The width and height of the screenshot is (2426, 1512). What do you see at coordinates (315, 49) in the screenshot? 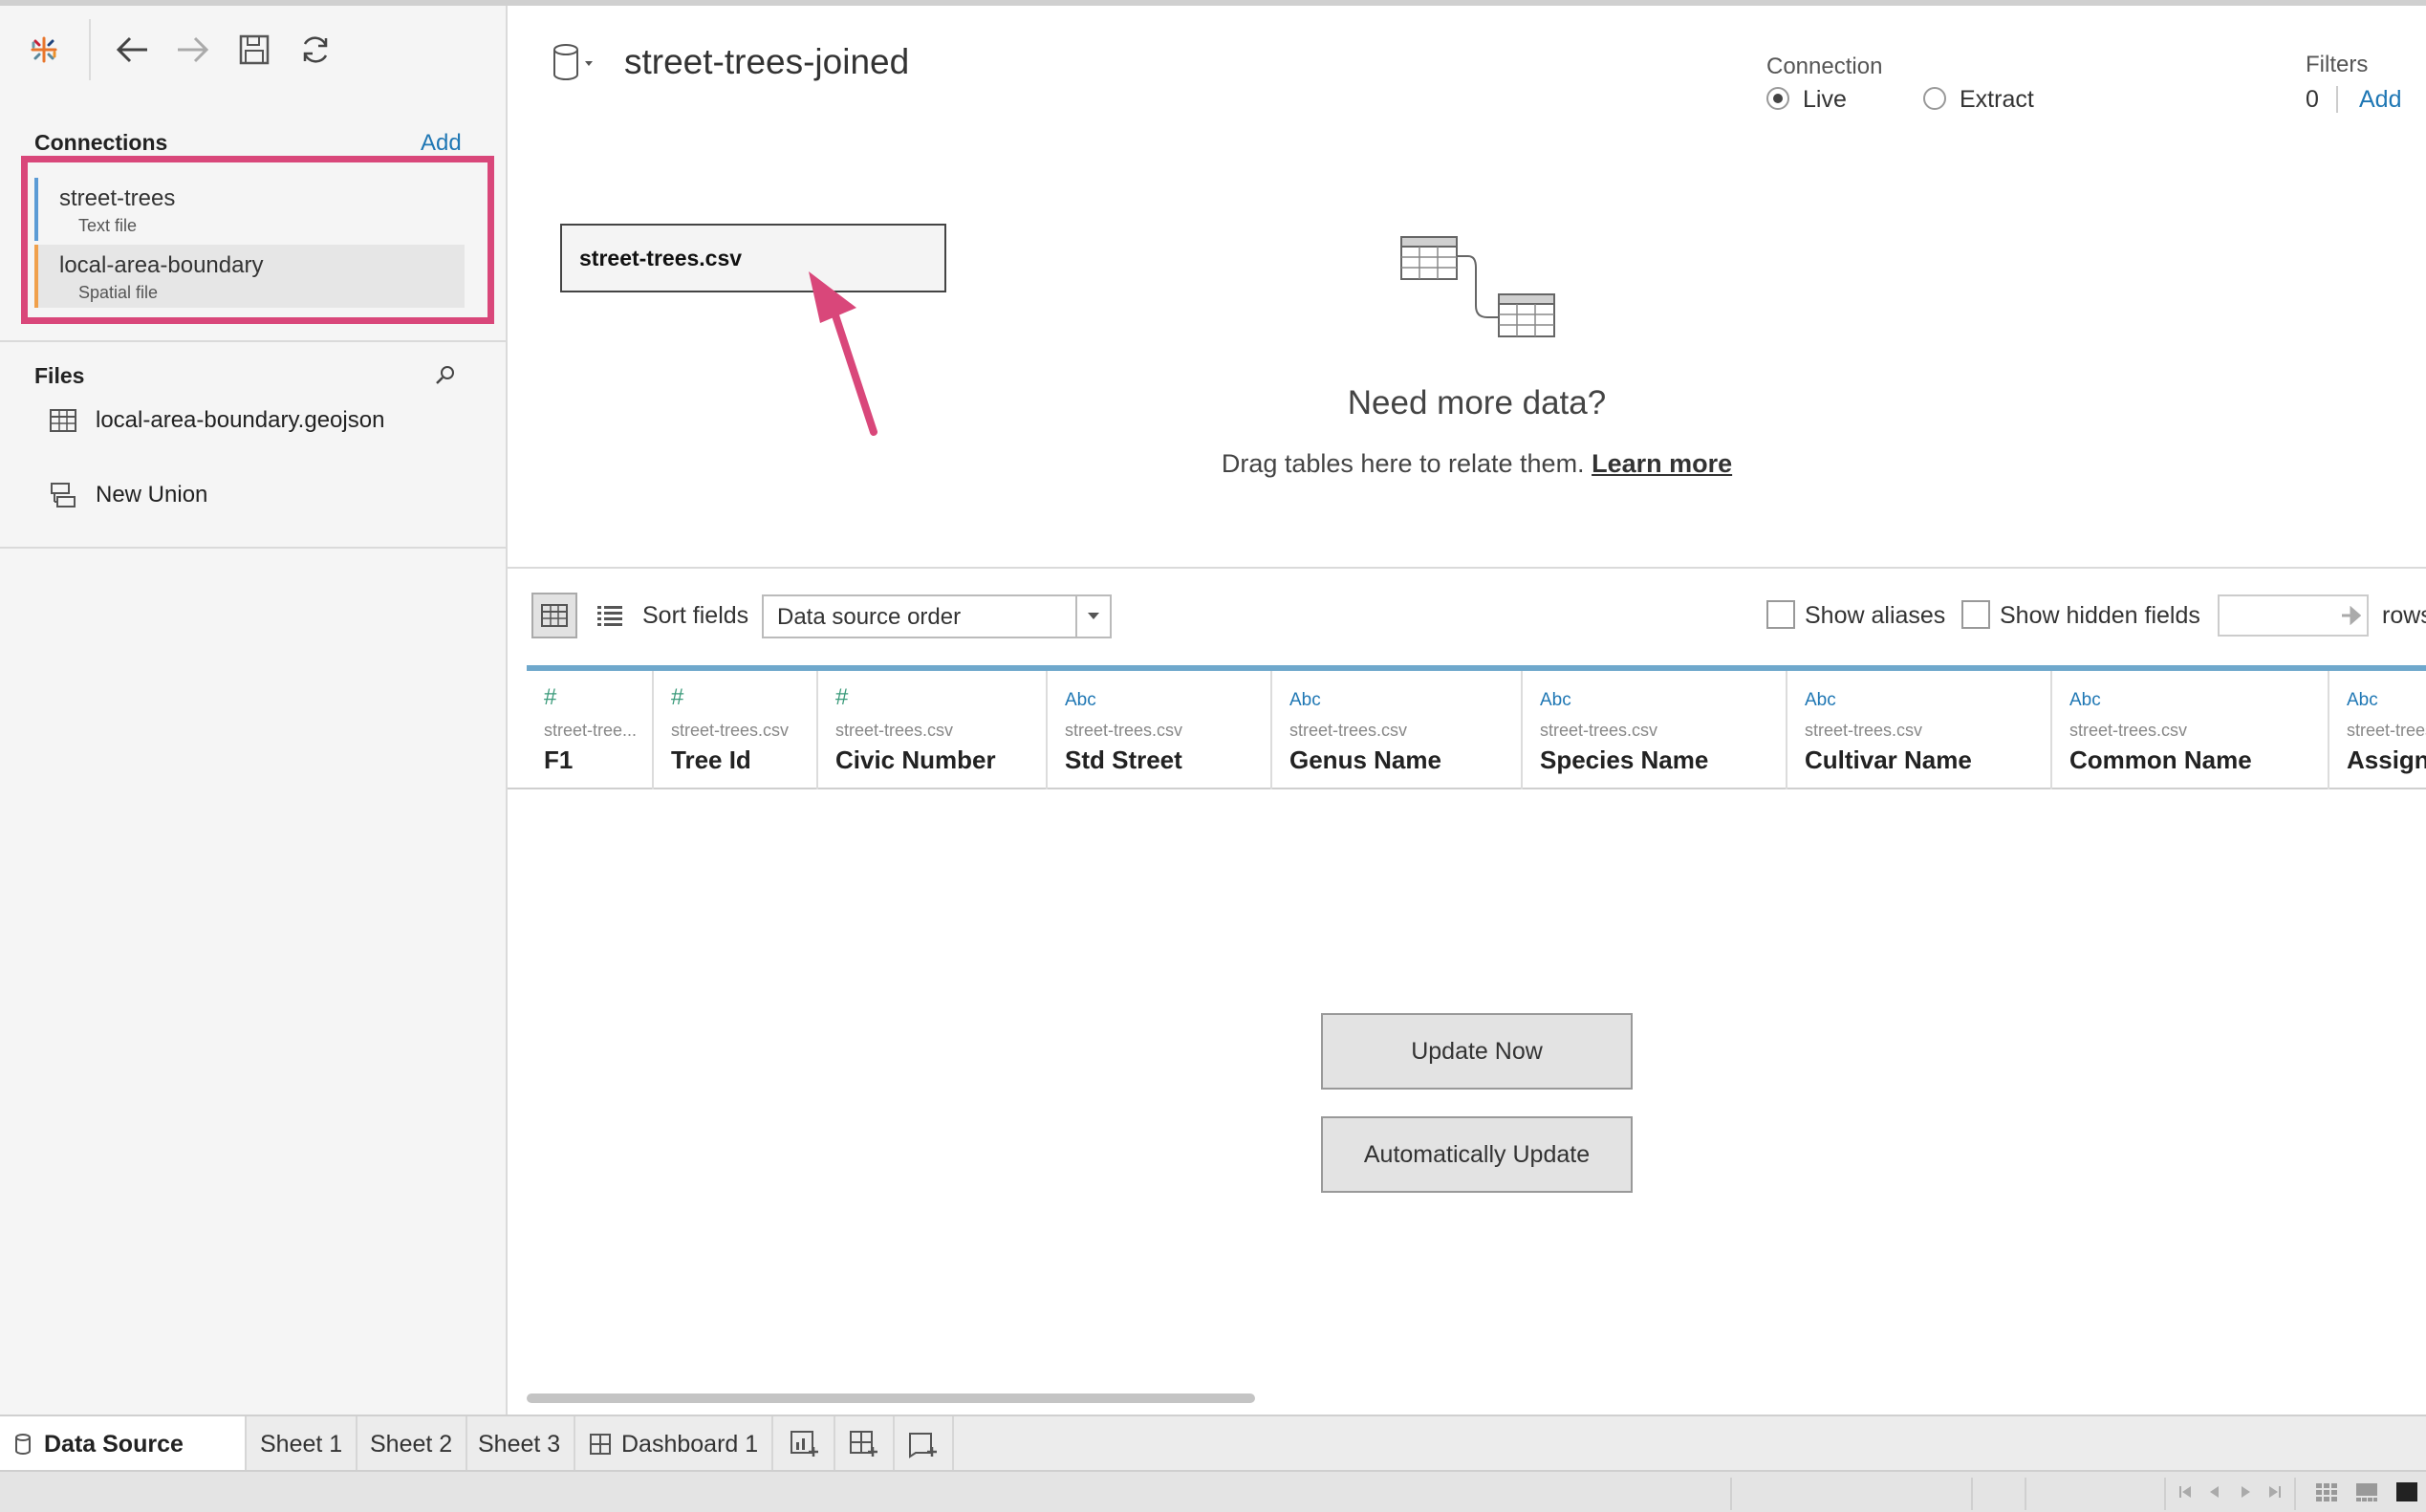
I see `refresh-button` at bounding box center [315, 49].